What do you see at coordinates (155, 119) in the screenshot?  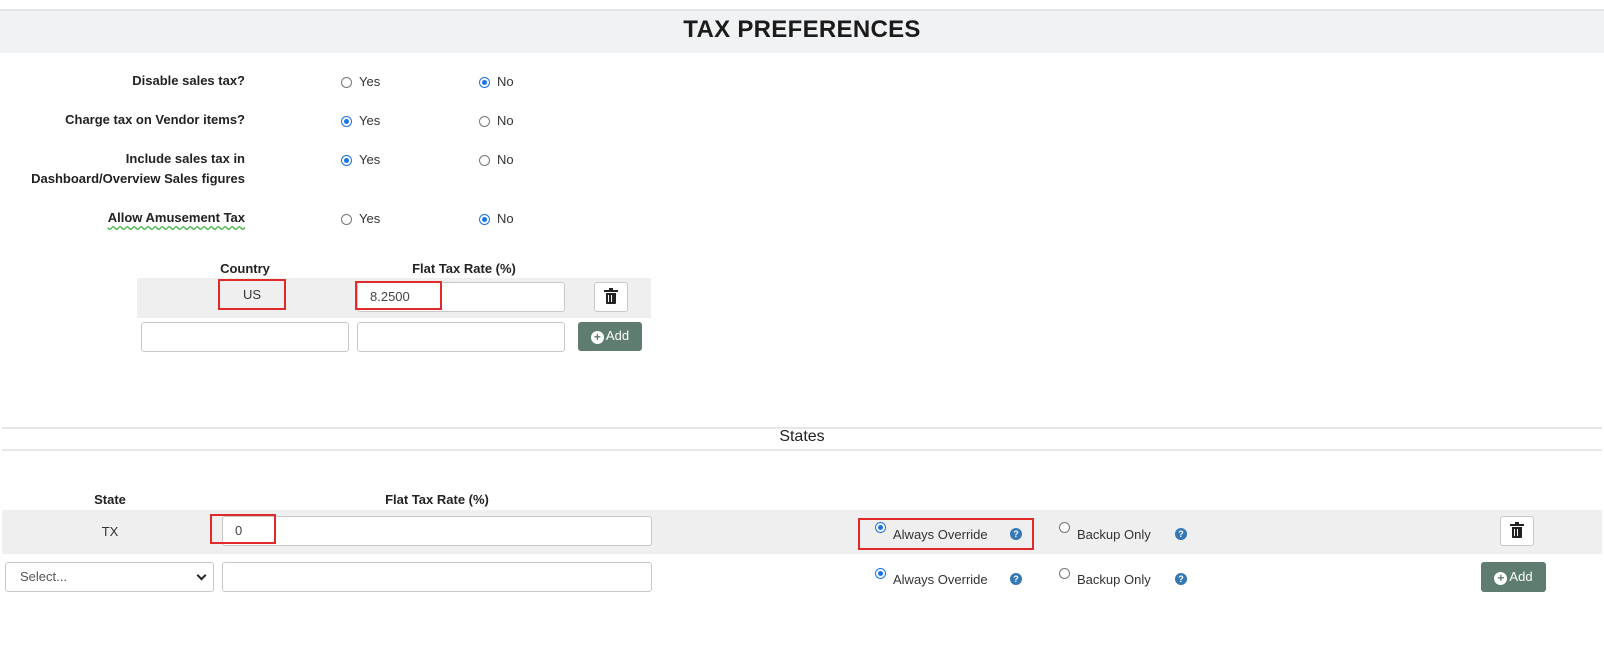 I see `pref-label-charge-vendor-tax: Charge tax on Vendor items?` at bounding box center [155, 119].